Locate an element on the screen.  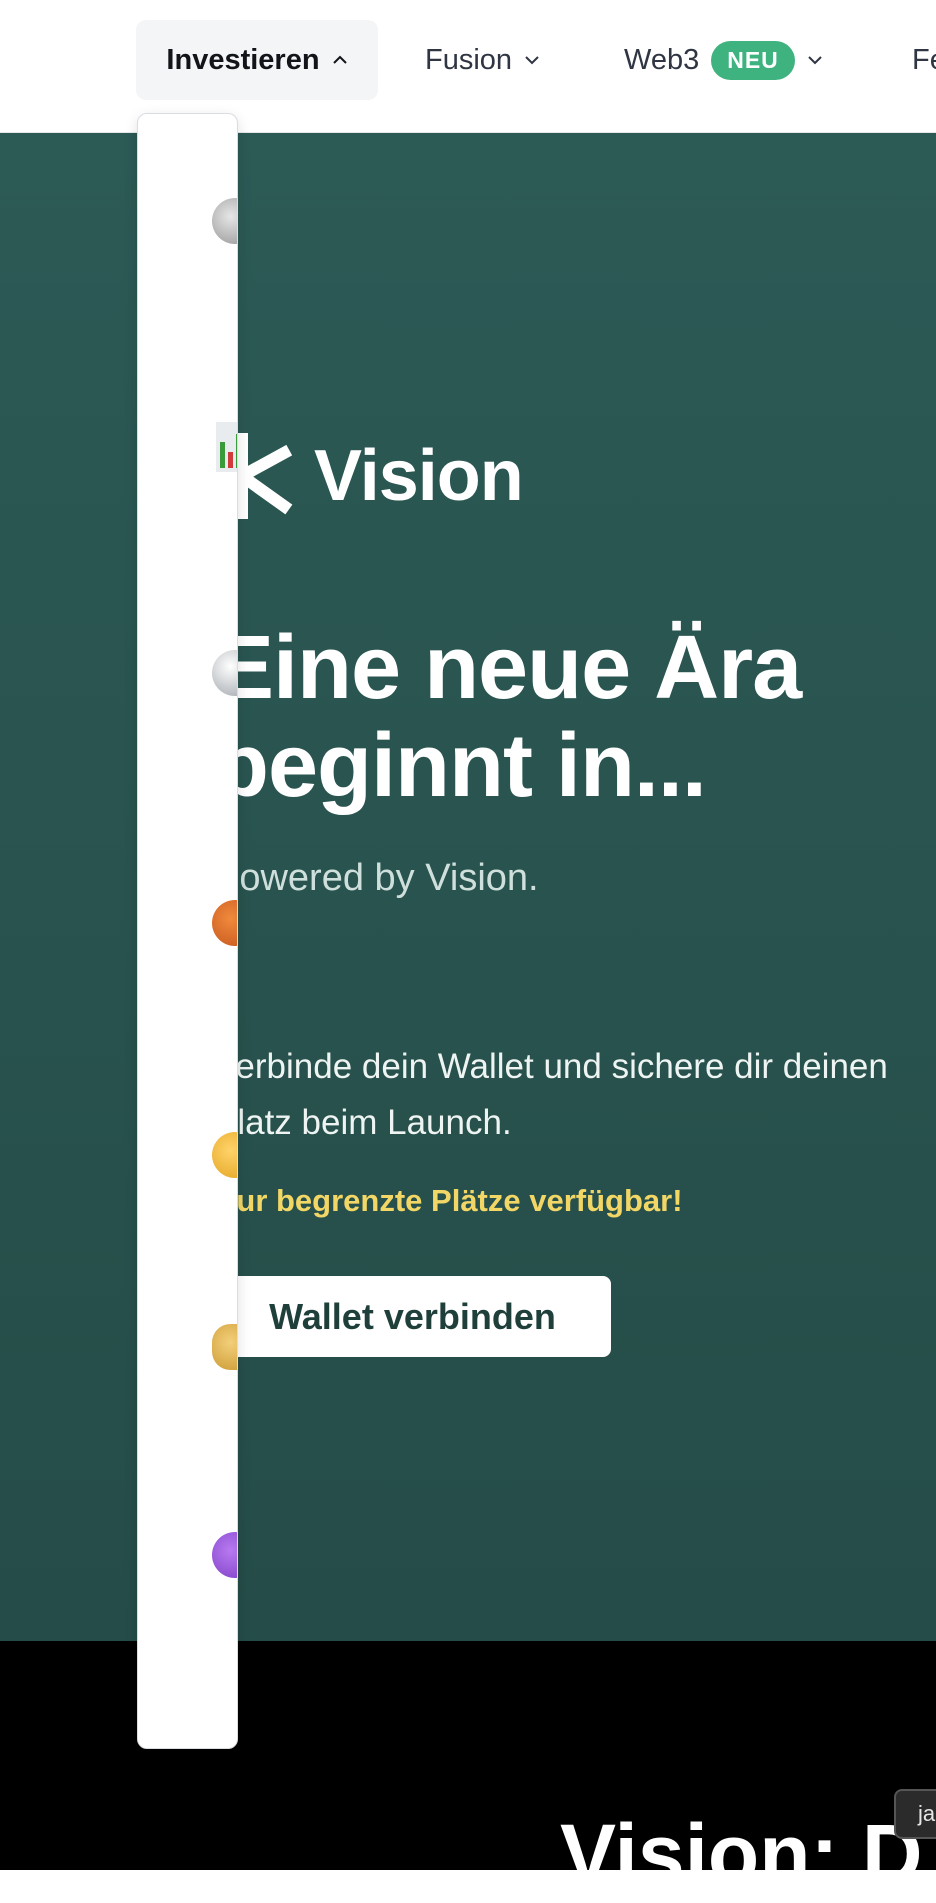
nav-item-web3: Web3 NEU is located at coordinates (723, 60).